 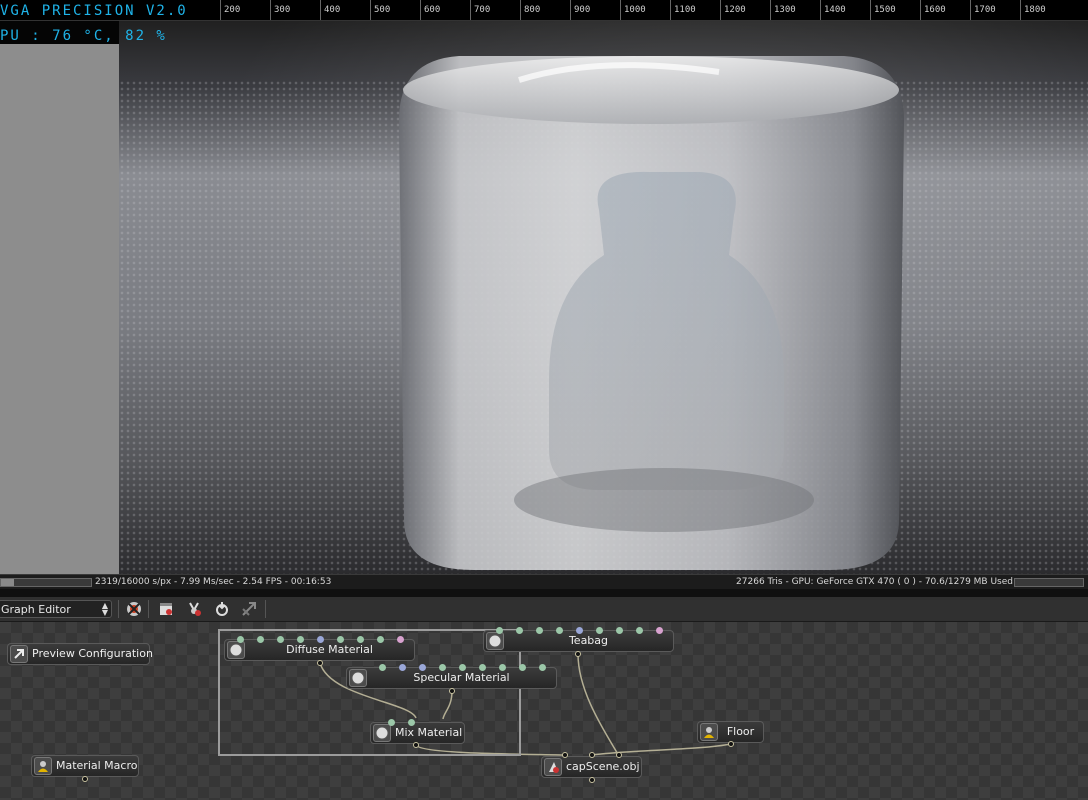 What do you see at coordinates (97, 765) in the screenshot?
I see `node-label: Material Macro` at bounding box center [97, 765].